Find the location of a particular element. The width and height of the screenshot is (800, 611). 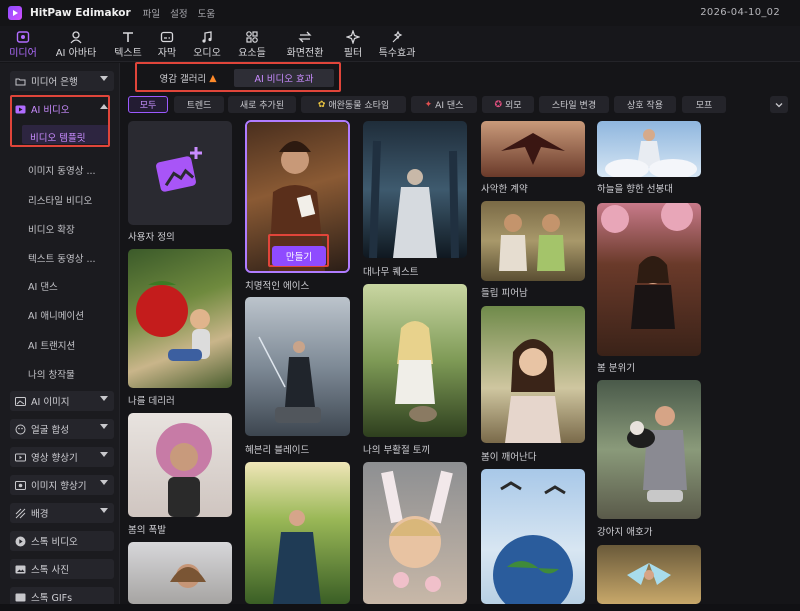

sidebar-item-video-enhancer: 영상 향상기 is located at coordinates (62, 457).